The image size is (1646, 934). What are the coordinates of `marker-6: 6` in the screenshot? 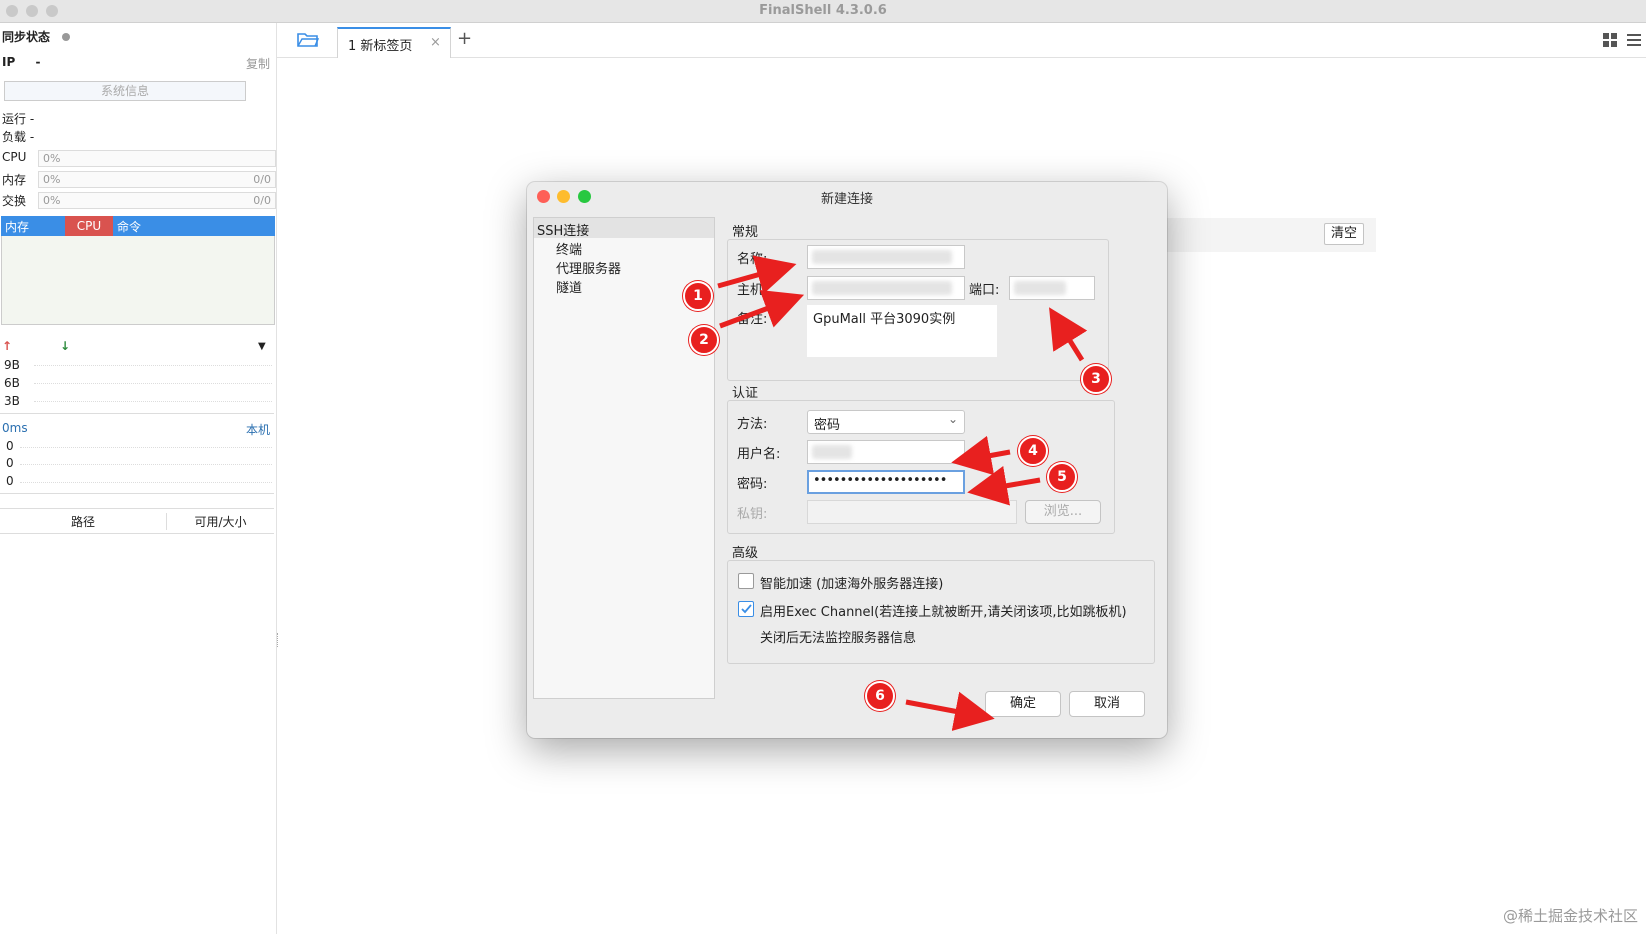 It's located at (880, 696).